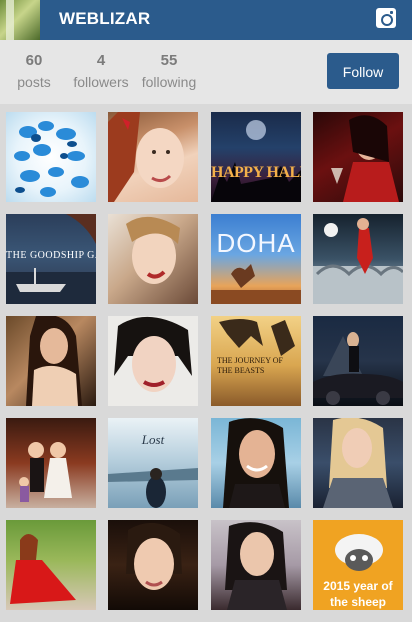 The height and width of the screenshot is (622, 412). What do you see at coordinates (250, 365) in the screenshot?
I see `journey-caption: THE JOURNEY OF THE BEASTS` at bounding box center [250, 365].